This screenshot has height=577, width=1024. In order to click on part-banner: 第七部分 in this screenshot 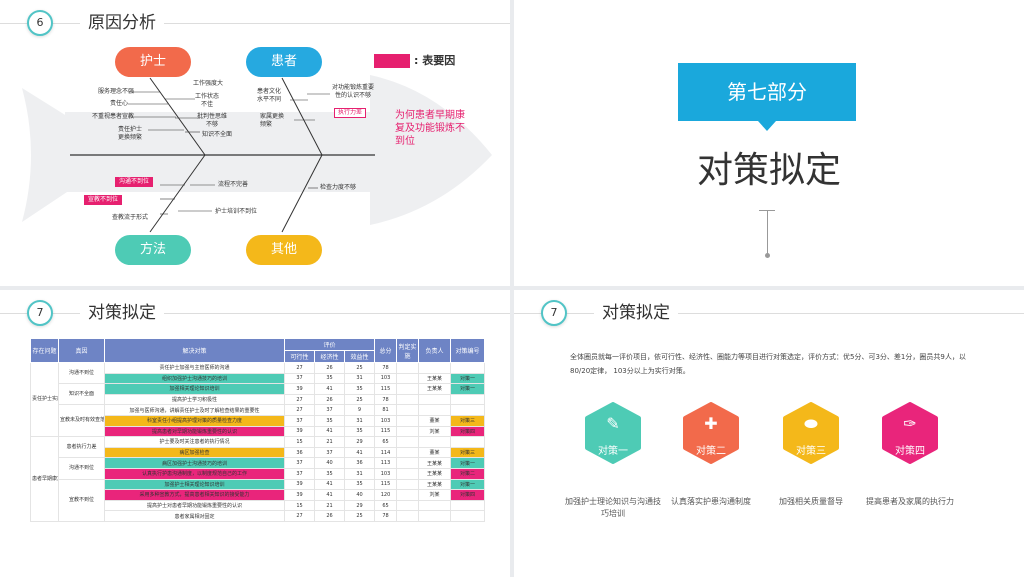, I will do `click(767, 92)`.